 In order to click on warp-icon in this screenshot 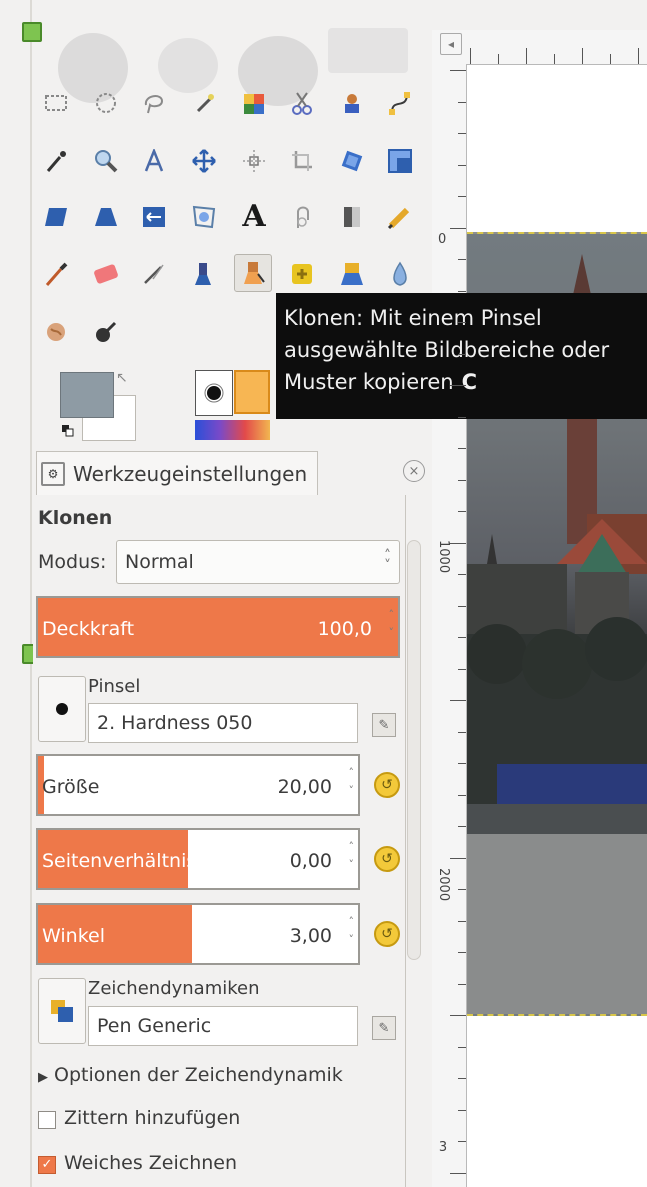, I will do `click(302, 217)`.